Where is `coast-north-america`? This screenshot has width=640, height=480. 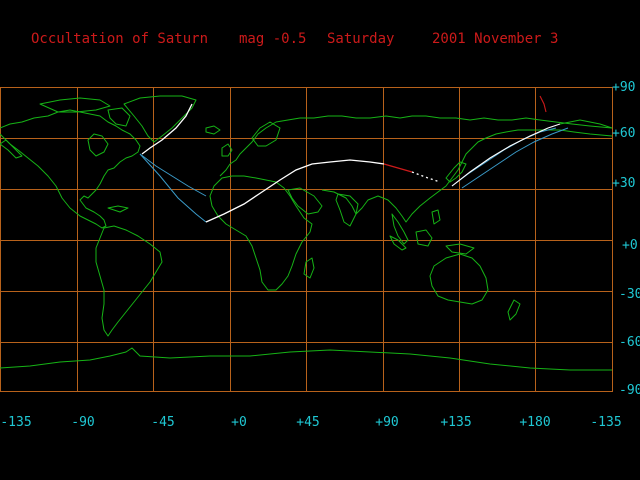
coast-north-america is located at coordinates (70, 169).